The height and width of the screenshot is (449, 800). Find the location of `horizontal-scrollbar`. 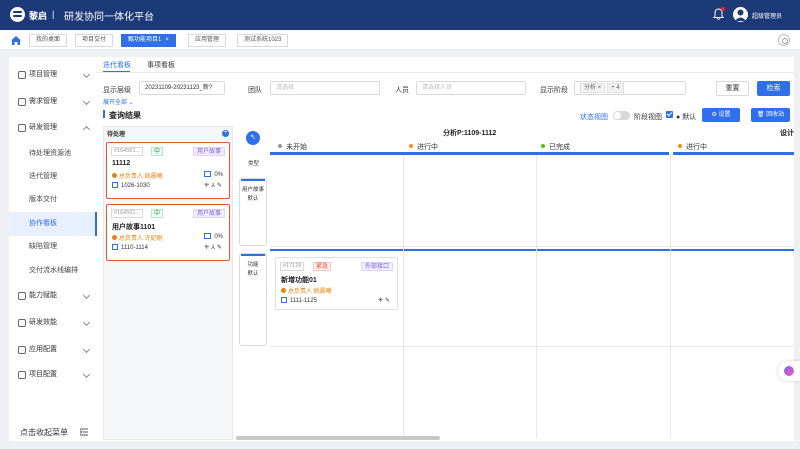

horizontal-scrollbar is located at coordinates (338, 438).